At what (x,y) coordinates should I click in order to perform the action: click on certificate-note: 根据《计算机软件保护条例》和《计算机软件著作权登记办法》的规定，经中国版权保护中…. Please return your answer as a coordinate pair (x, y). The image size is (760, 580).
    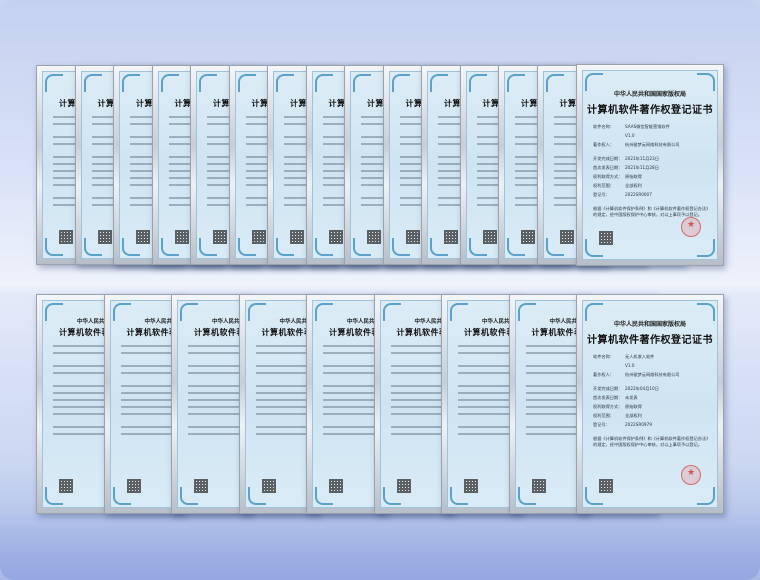
    Looking at the image, I should click on (651, 441).